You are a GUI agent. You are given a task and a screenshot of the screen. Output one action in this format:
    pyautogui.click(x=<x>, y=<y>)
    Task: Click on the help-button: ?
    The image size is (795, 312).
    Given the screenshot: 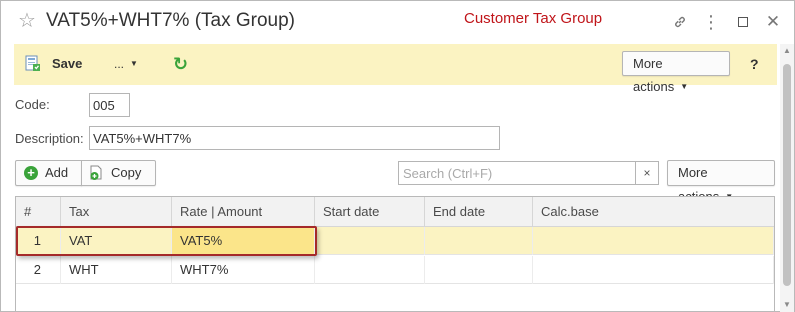 What is the action you would take?
    pyautogui.click(x=758, y=64)
    